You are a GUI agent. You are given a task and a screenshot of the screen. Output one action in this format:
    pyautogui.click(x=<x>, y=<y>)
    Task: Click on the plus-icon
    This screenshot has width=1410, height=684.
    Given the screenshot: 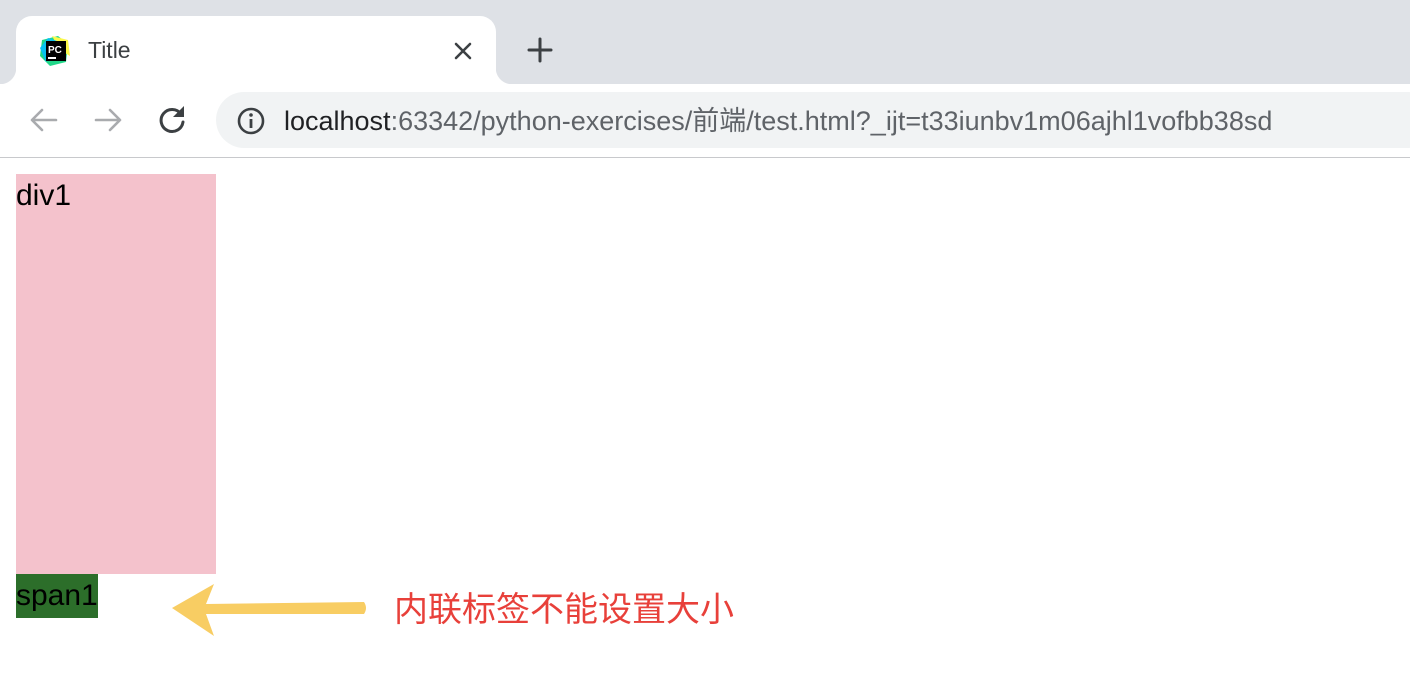 What is the action you would take?
    pyautogui.click(x=540, y=50)
    